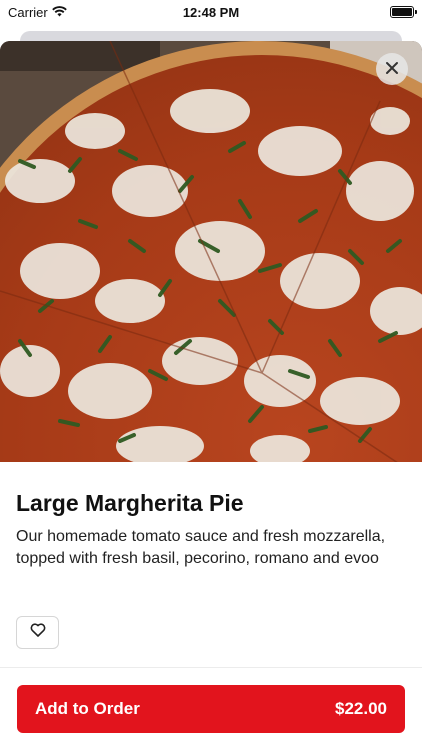  I want to click on add-to-order-label: Add to Order, so click(87, 708).